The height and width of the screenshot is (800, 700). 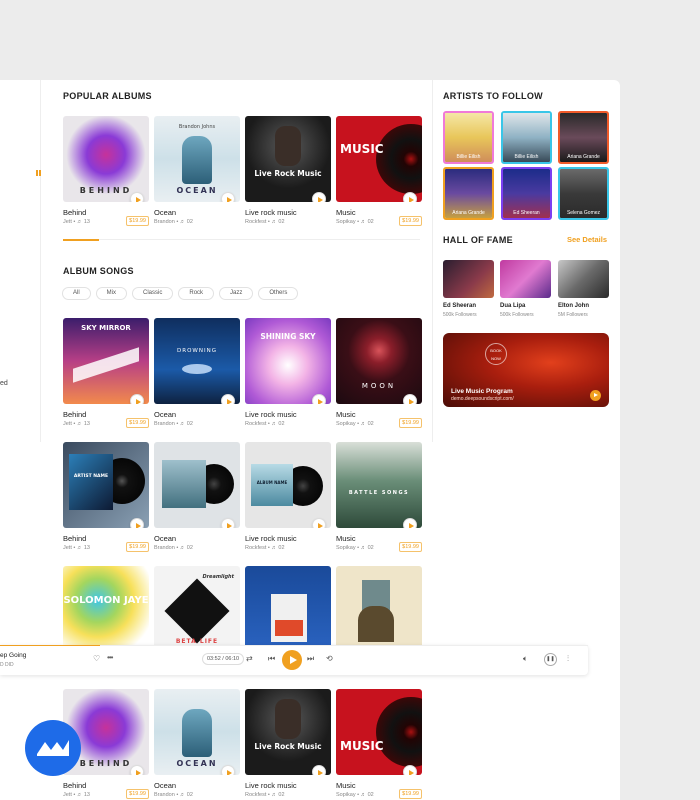 What do you see at coordinates (96, 658) in the screenshot?
I see `heart-icon: ♡` at bounding box center [96, 658].